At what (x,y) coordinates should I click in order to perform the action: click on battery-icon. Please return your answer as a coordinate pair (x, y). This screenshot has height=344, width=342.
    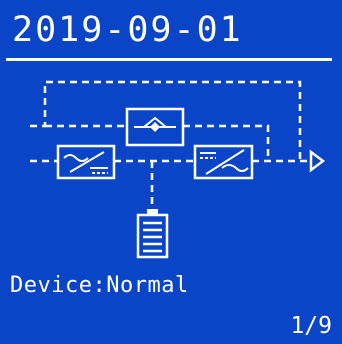
    Looking at the image, I should click on (152, 234).